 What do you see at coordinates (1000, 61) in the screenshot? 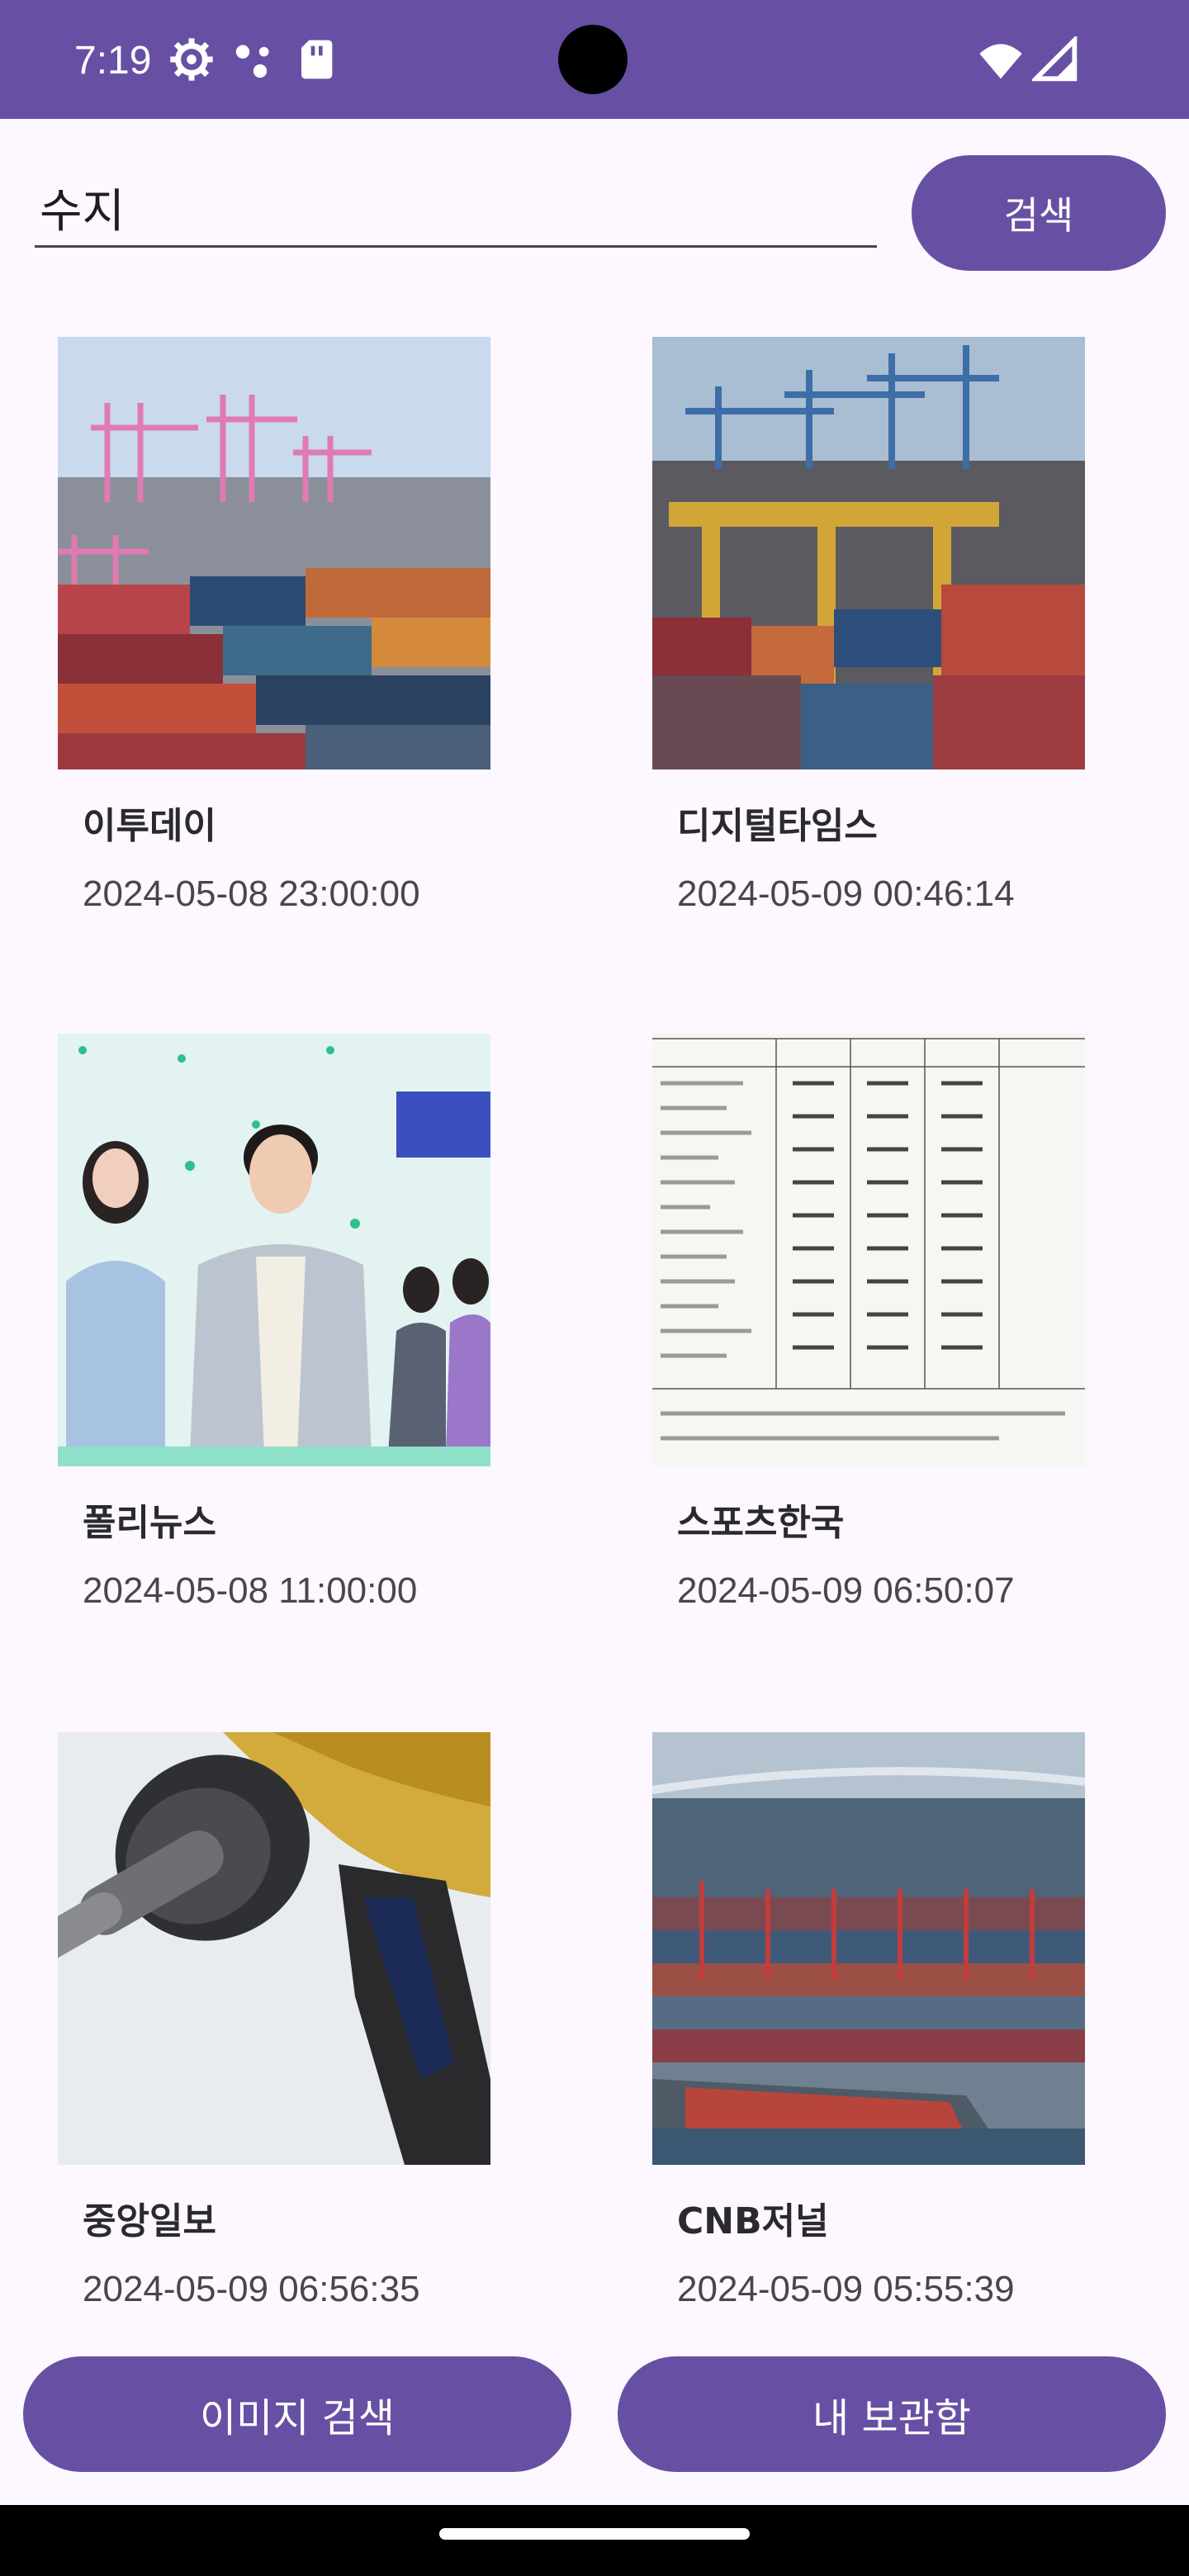
I see `wifi-icon` at bounding box center [1000, 61].